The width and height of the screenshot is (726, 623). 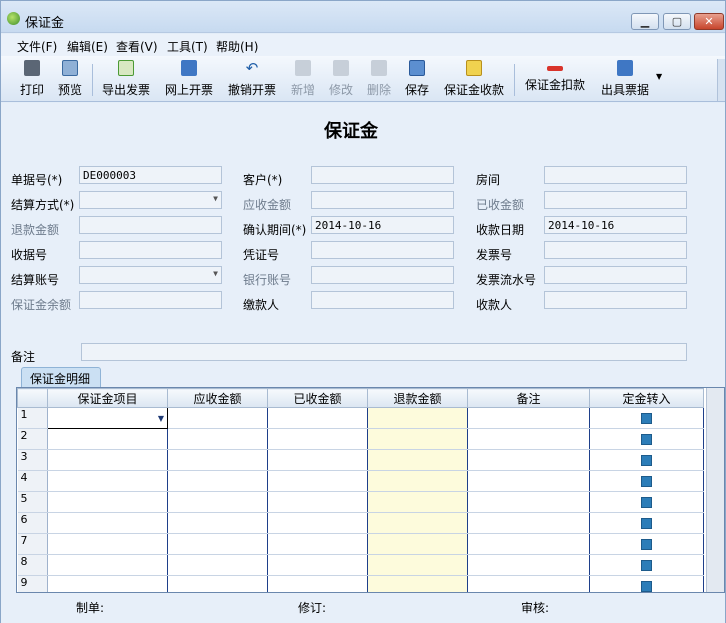 I want to click on invoice-serial-field, so click(x=615, y=275).